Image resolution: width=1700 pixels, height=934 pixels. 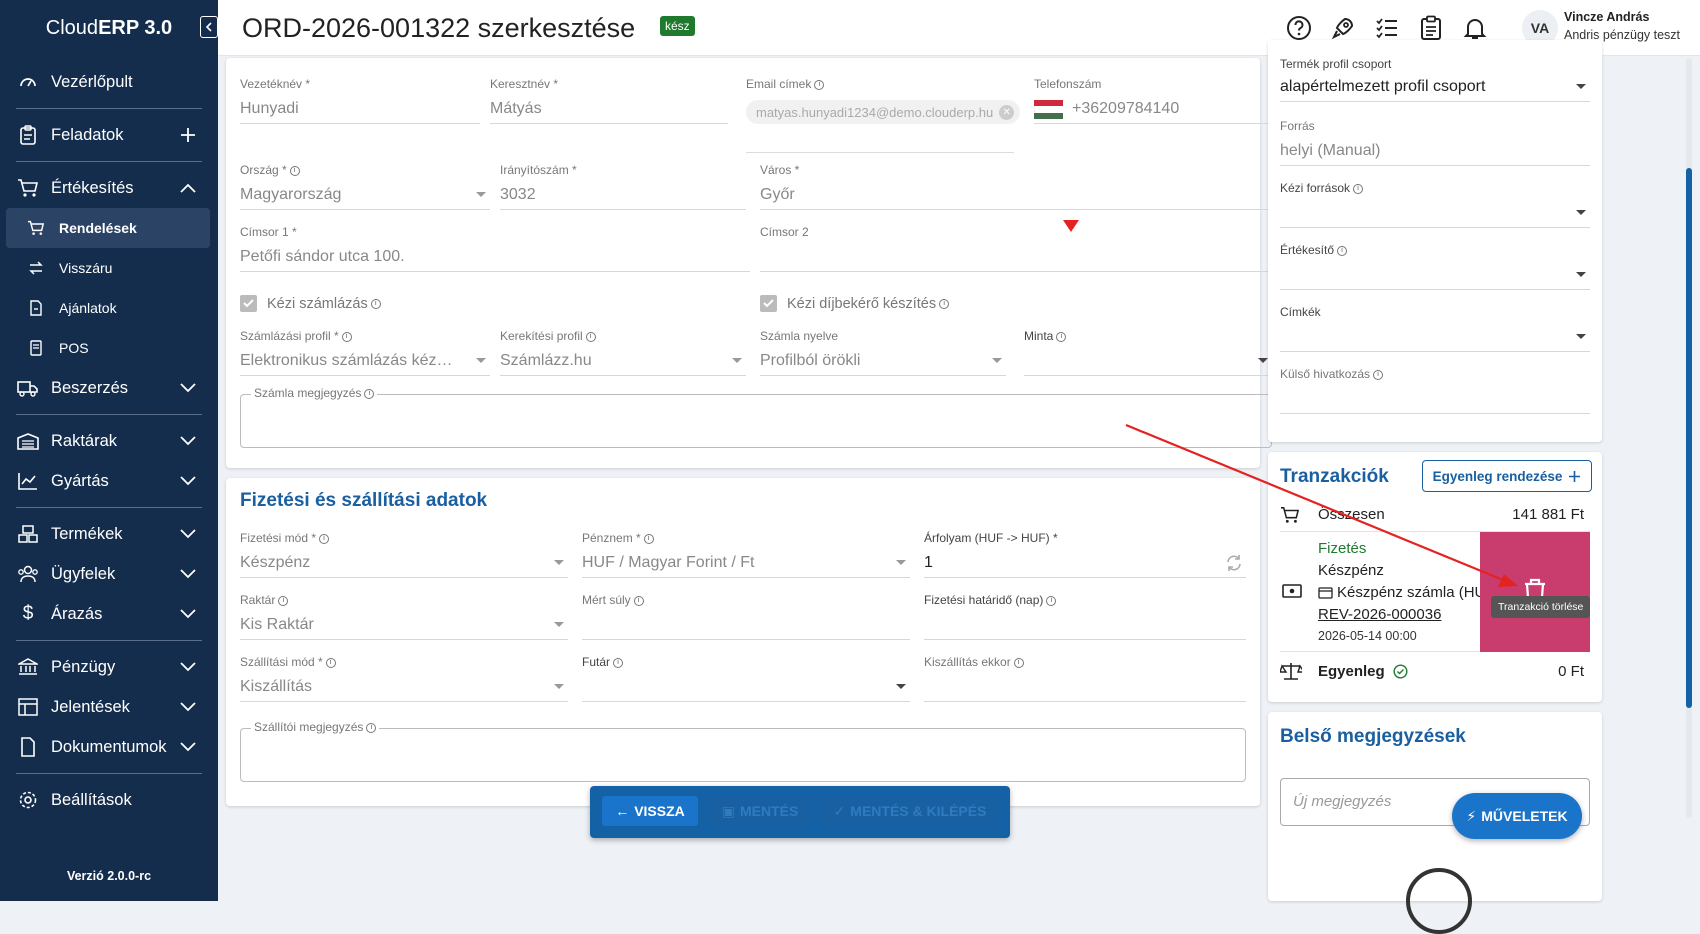 I want to click on button-label: MŰVELETEK, so click(x=1524, y=816).